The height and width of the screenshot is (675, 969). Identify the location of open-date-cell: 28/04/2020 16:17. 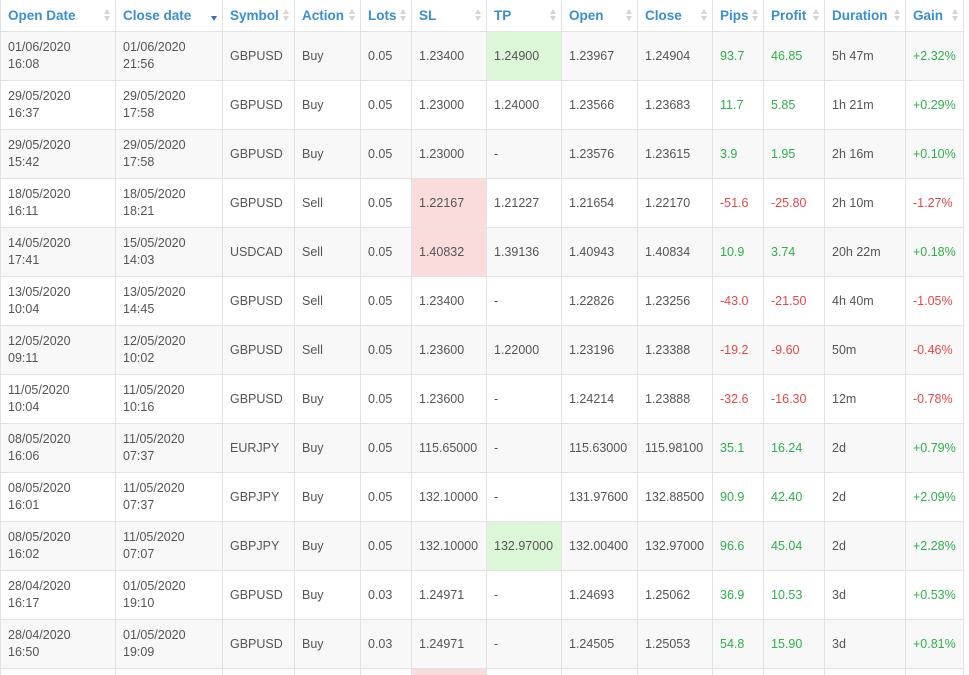
(58, 595).